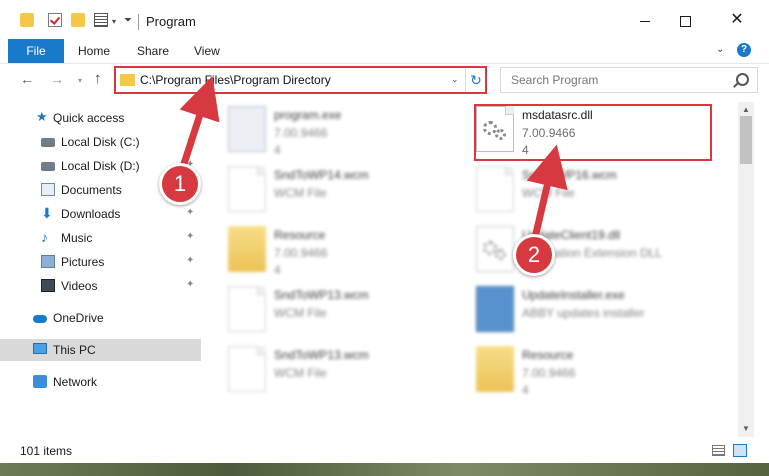  What do you see at coordinates (235, 80) in the screenshot?
I see `address-path: C:\Program Files\Program Directory` at bounding box center [235, 80].